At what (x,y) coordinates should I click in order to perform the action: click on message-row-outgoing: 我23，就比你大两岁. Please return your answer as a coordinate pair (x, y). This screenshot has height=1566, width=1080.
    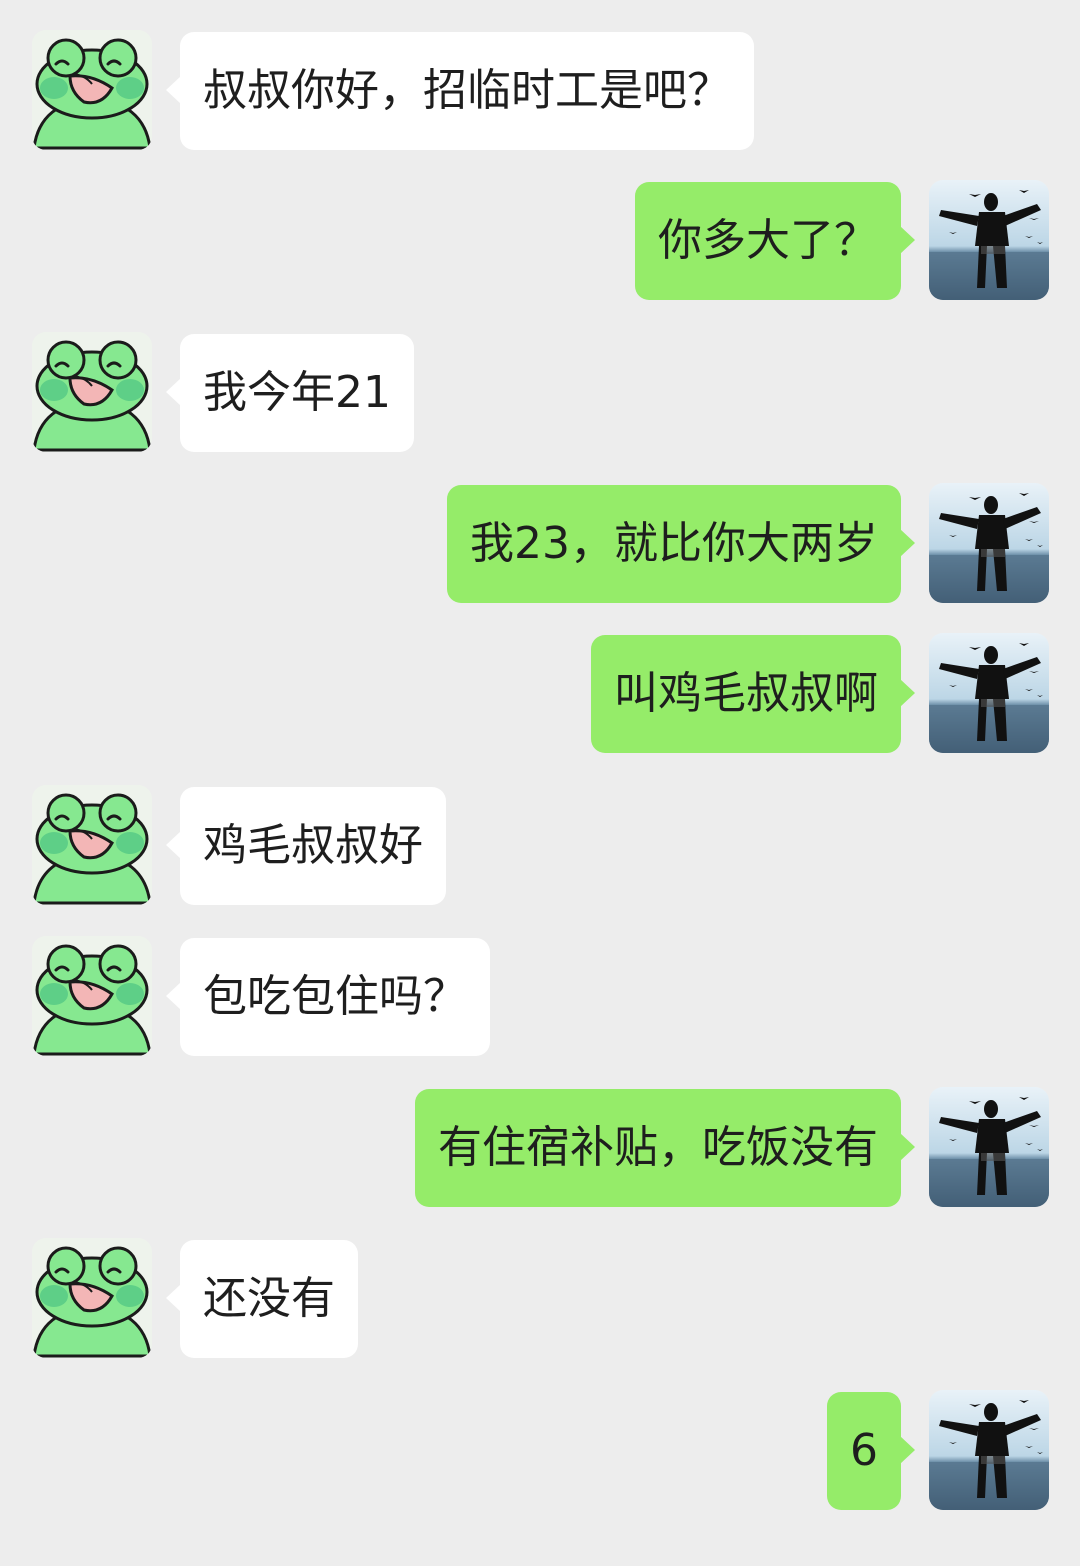
    Looking at the image, I should click on (540, 543).